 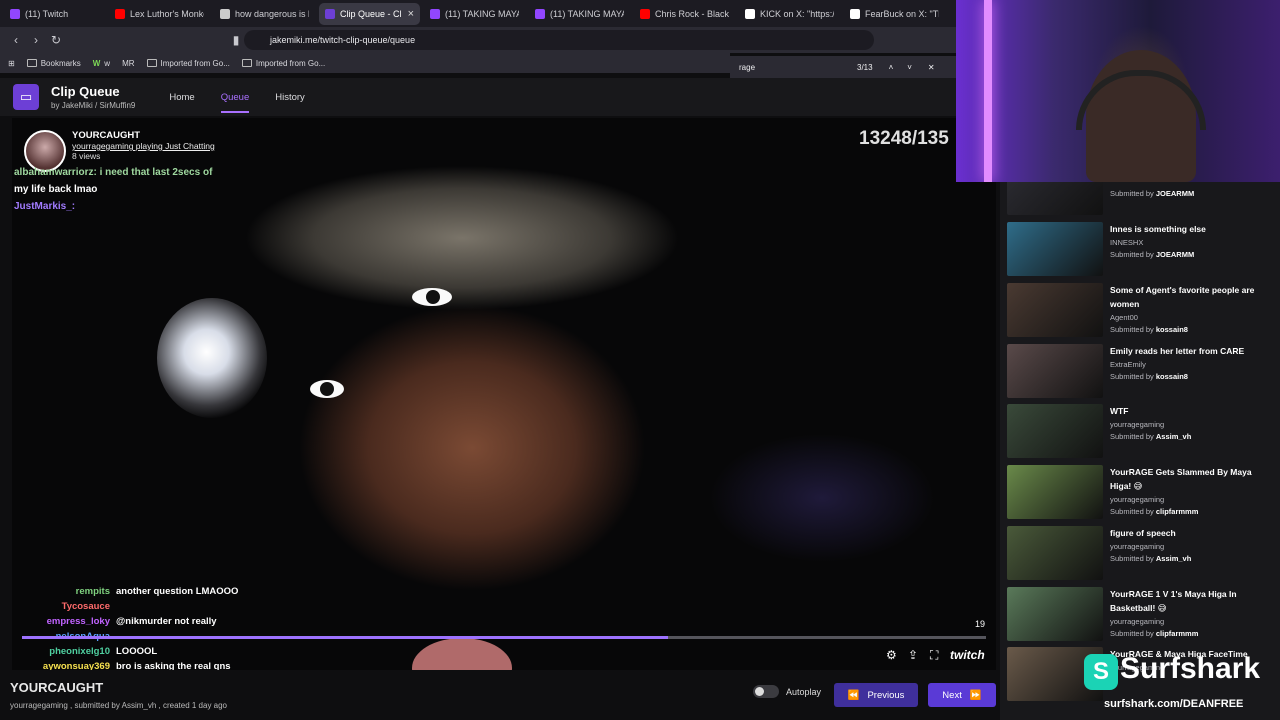 I want to click on tab-title: KICK on X: "https://, so click(x=797, y=13).